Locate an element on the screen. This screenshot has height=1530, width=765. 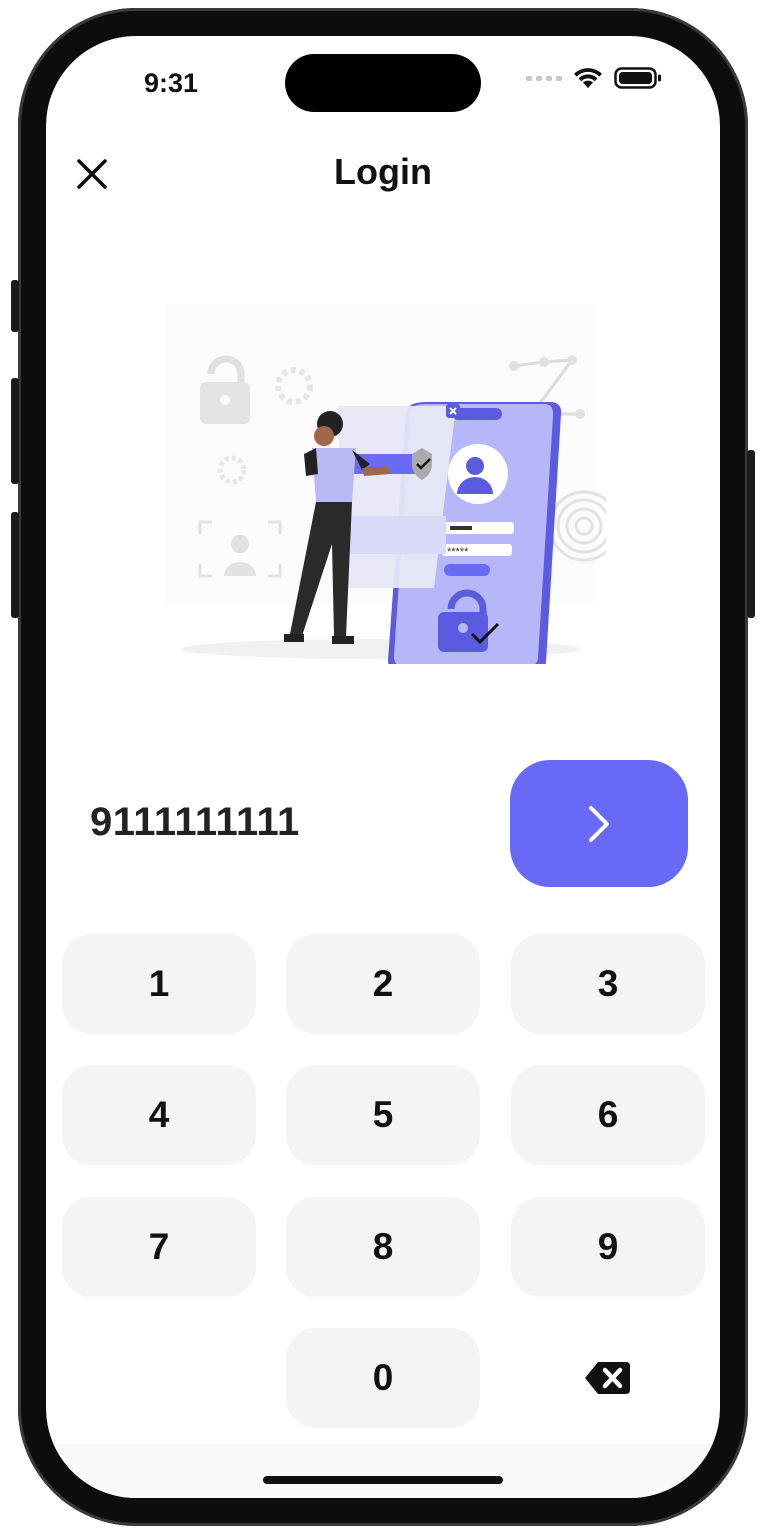
dynamic-island is located at coordinates (383, 83).